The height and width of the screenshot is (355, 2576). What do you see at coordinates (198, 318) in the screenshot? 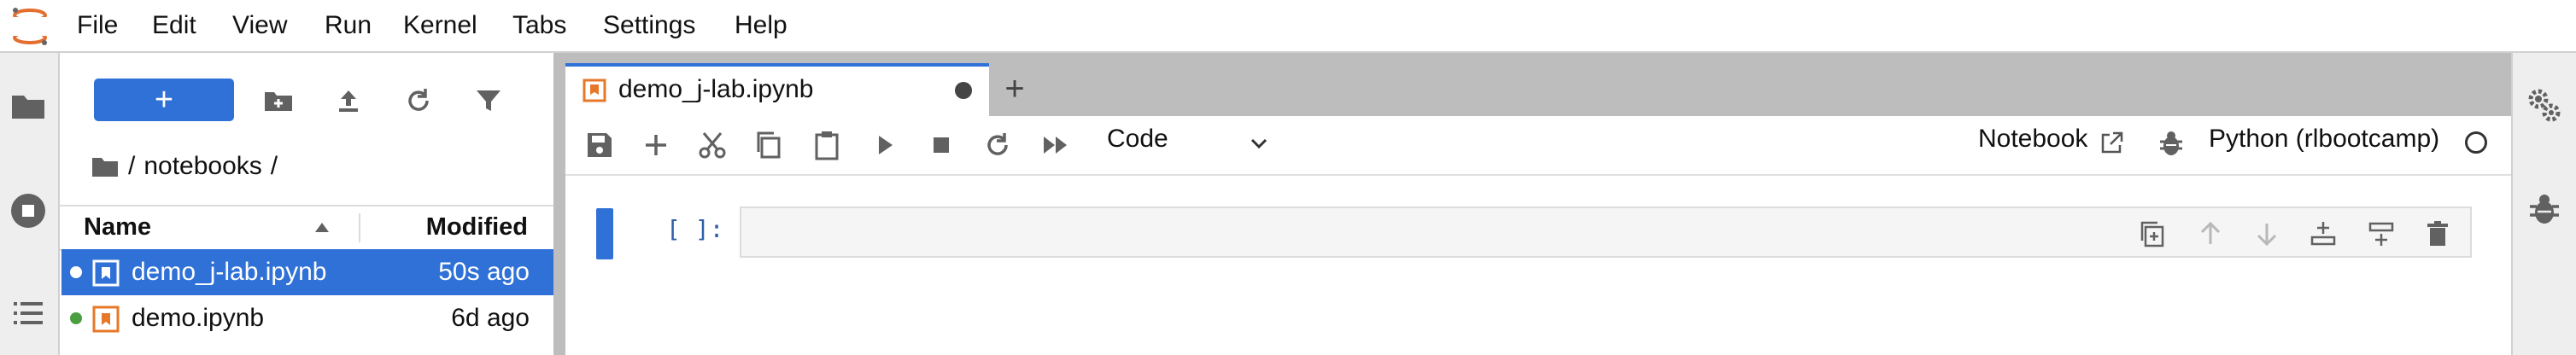
I see `file-name: demo.ipynb` at bounding box center [198, 318].